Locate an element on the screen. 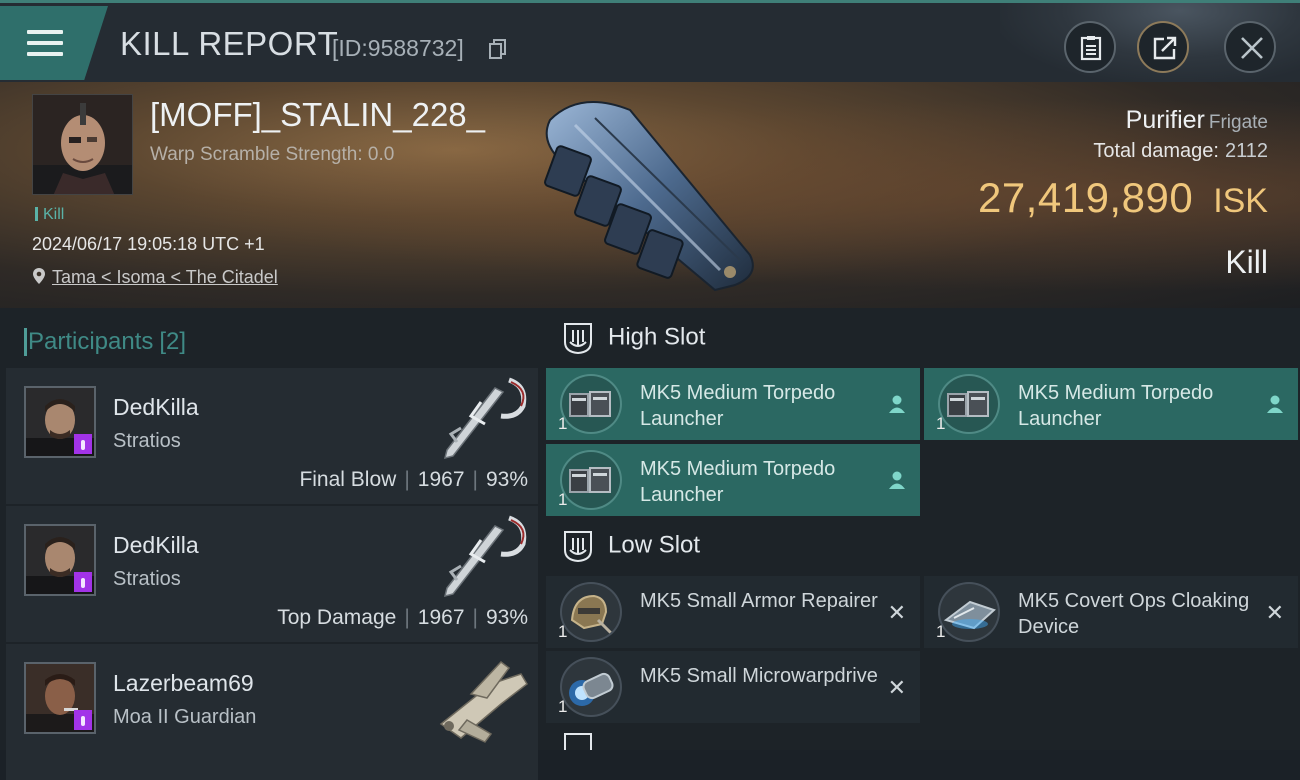  module-item: 1 MK5 Small Microwarpdrive ✕ is located at coordinates (733, 687).